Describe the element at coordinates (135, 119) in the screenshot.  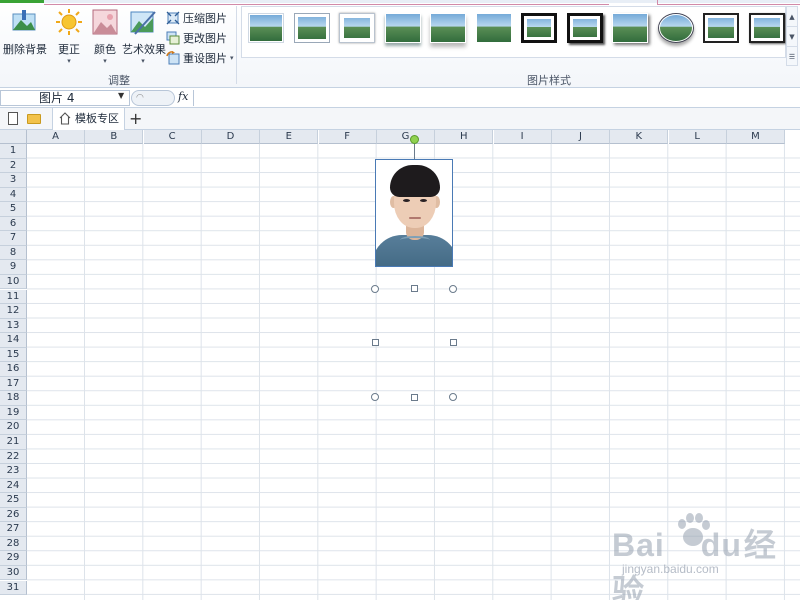
I see `add-tab-button: +` at that location.